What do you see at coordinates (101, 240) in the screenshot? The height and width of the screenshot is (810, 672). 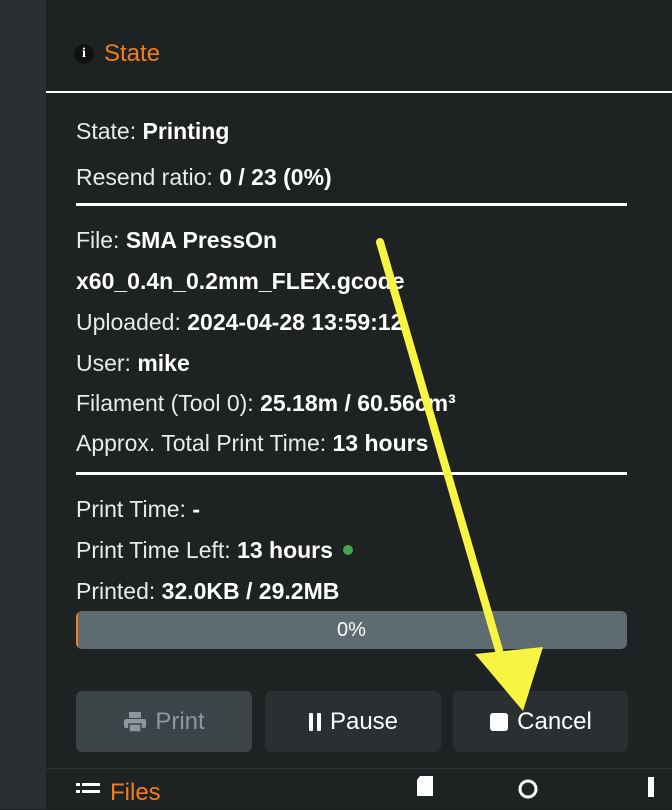 I see `file-label: File:` at bounding box center [101, 240].